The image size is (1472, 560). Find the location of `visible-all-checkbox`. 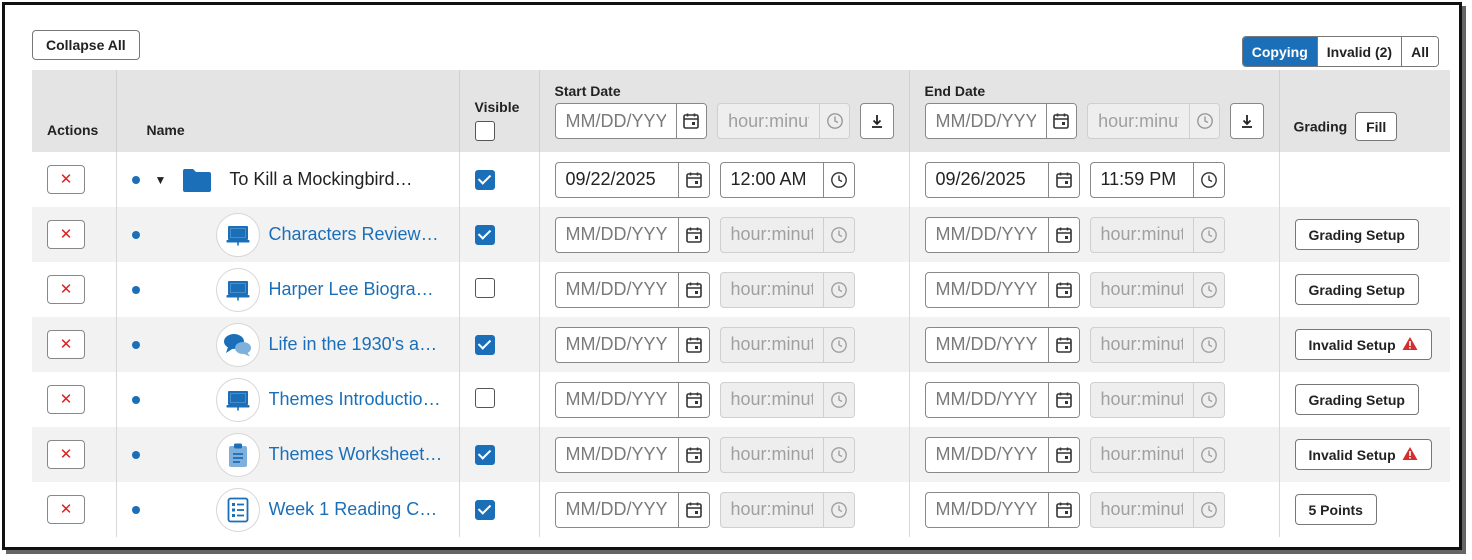

visible-all-checkbox is located at coordinates (484, 131).